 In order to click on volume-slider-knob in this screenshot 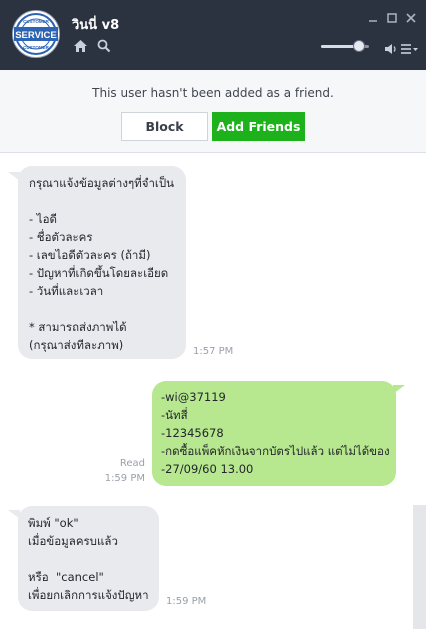, I will do `click(359, 46)`.